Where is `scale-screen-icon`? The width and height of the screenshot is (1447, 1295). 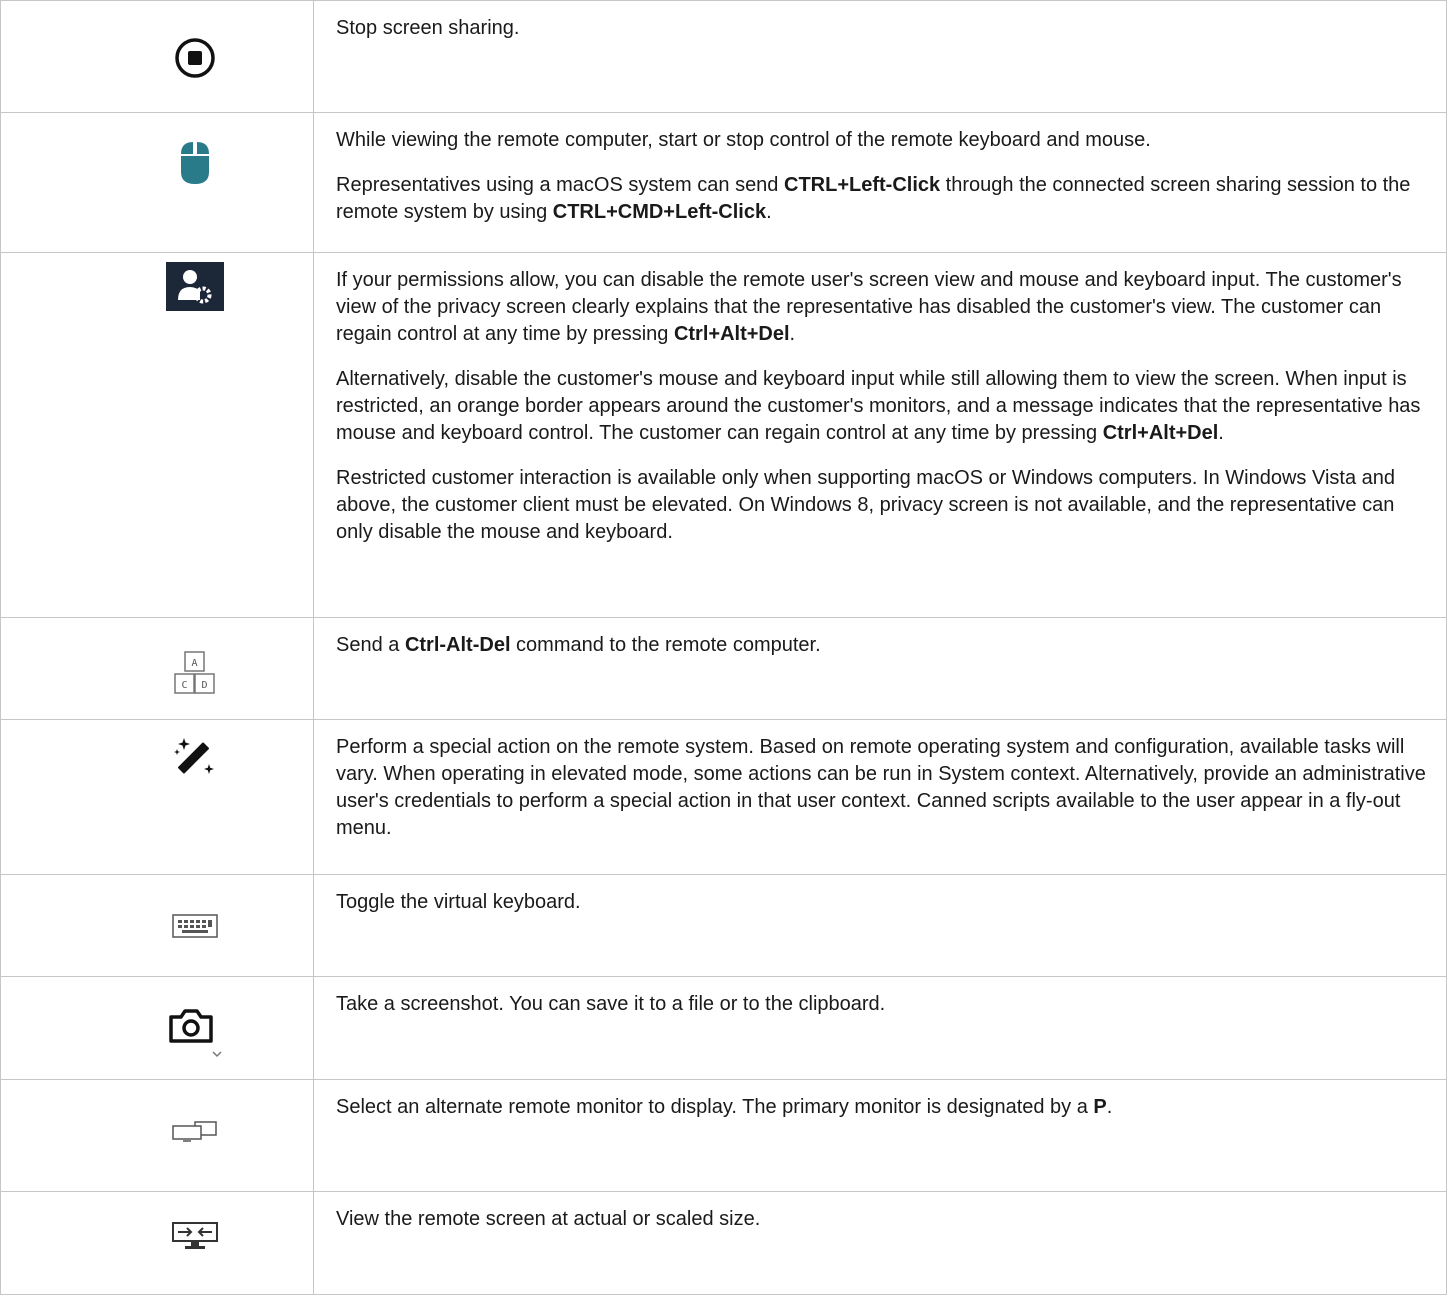 scale-screen-icon is located at coordinates (195, 1235).